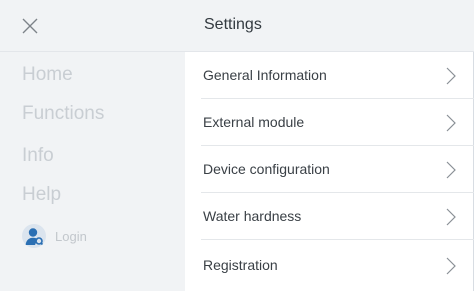 The image size is (476, 291). Describe the element at coordinates (329, 122) in the screenshot. I see `list-item-external-module: External module` at that location.